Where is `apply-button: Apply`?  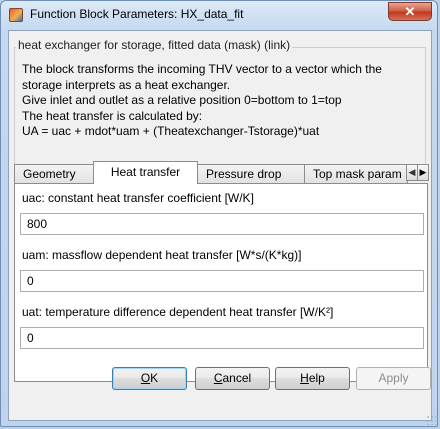
apply-button: Apply is located at coordinates (393, 378).